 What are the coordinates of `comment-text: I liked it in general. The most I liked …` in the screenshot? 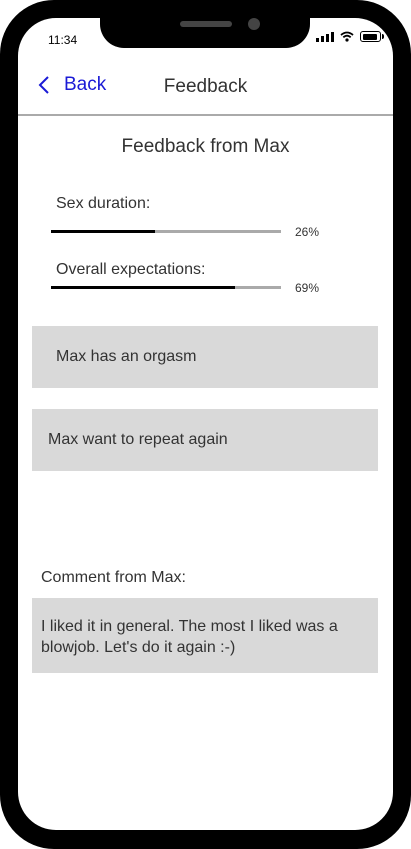 It's located at (189, 637).